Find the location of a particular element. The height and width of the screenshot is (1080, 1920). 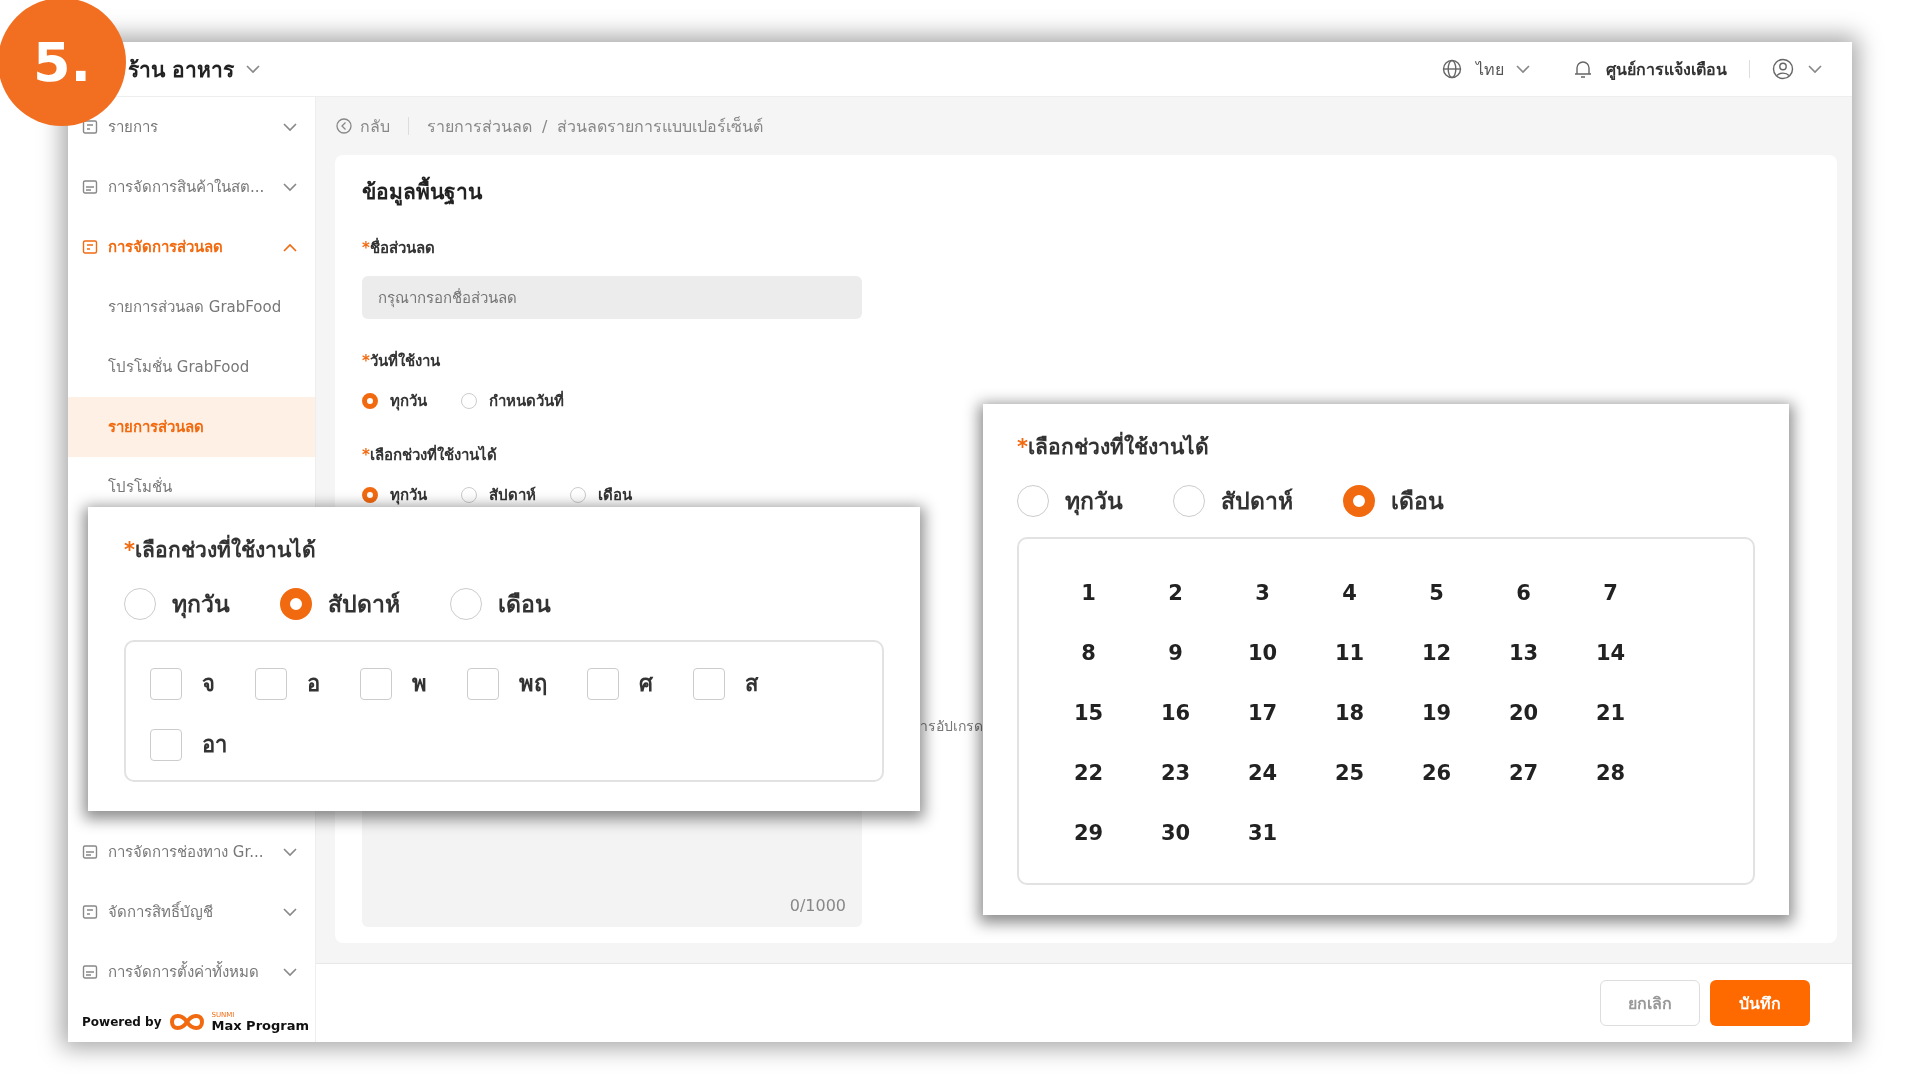

weekday-checkbox: อ is located at coordinates (287, 683).